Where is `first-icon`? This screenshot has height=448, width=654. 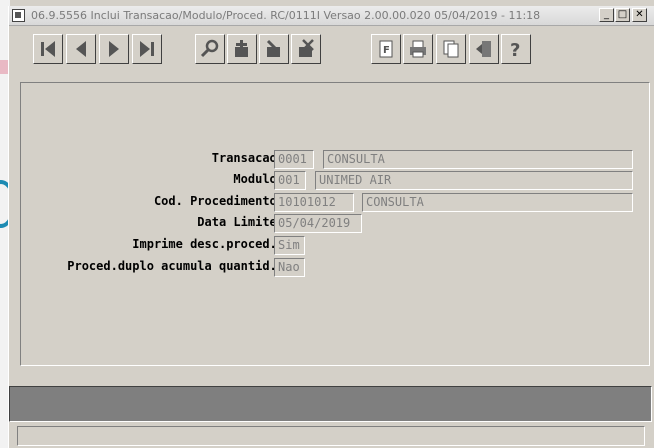
first-icon is located at coordinates (48, 49).